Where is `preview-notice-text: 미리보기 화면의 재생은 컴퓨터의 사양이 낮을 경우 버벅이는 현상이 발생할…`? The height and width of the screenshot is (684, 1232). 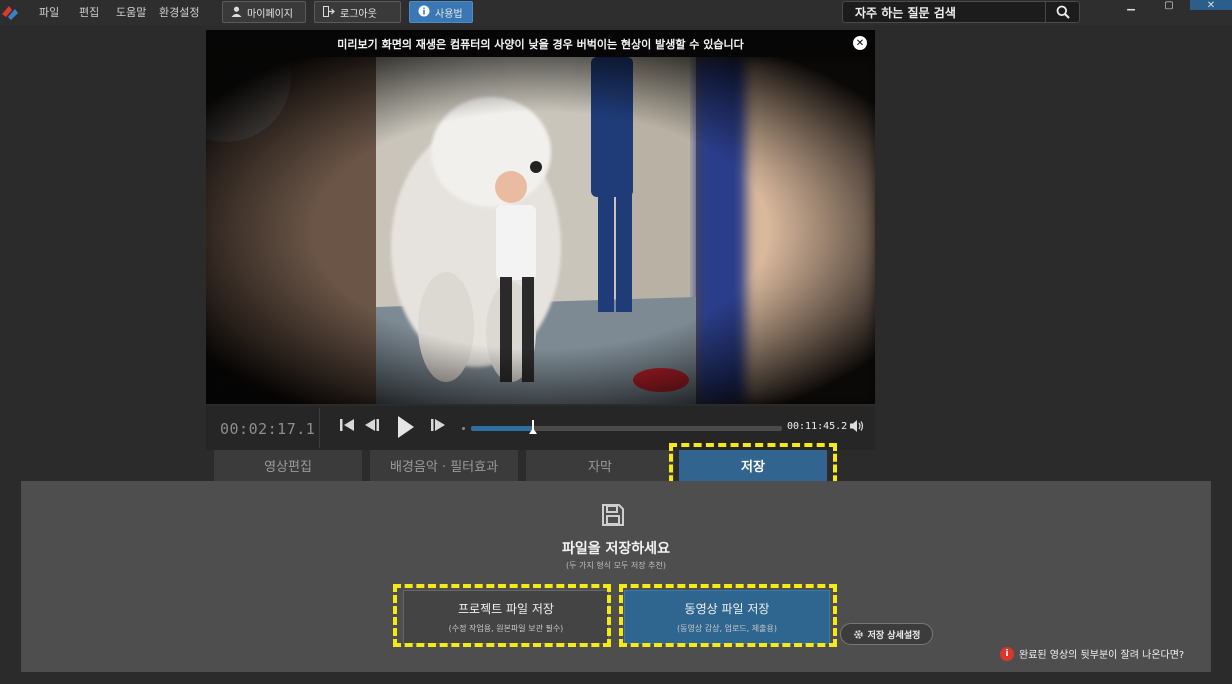
preview-notice-text: 미리보기 화면의 재생은 컴퓨터의 사양이 낮을 경우 버벅이는 현상이 발생할… is located at coordinates (540, 44).